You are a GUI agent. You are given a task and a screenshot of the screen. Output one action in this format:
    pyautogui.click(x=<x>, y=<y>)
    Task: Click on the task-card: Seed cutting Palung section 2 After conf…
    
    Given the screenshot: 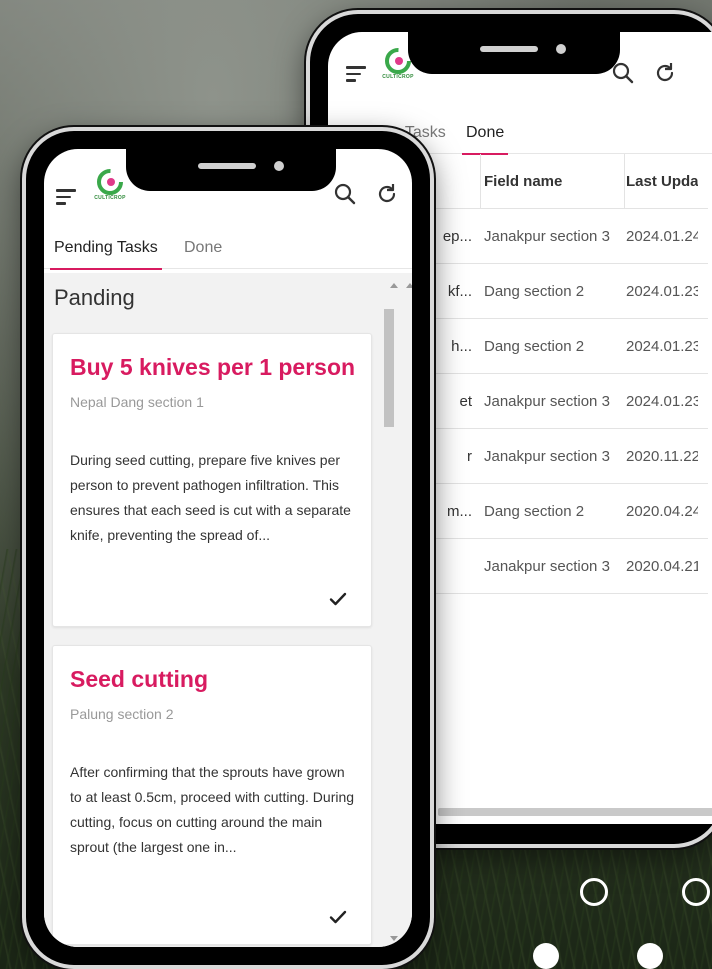 What is the action you would take?
    pyautogui.click(x=212, y=795)
    